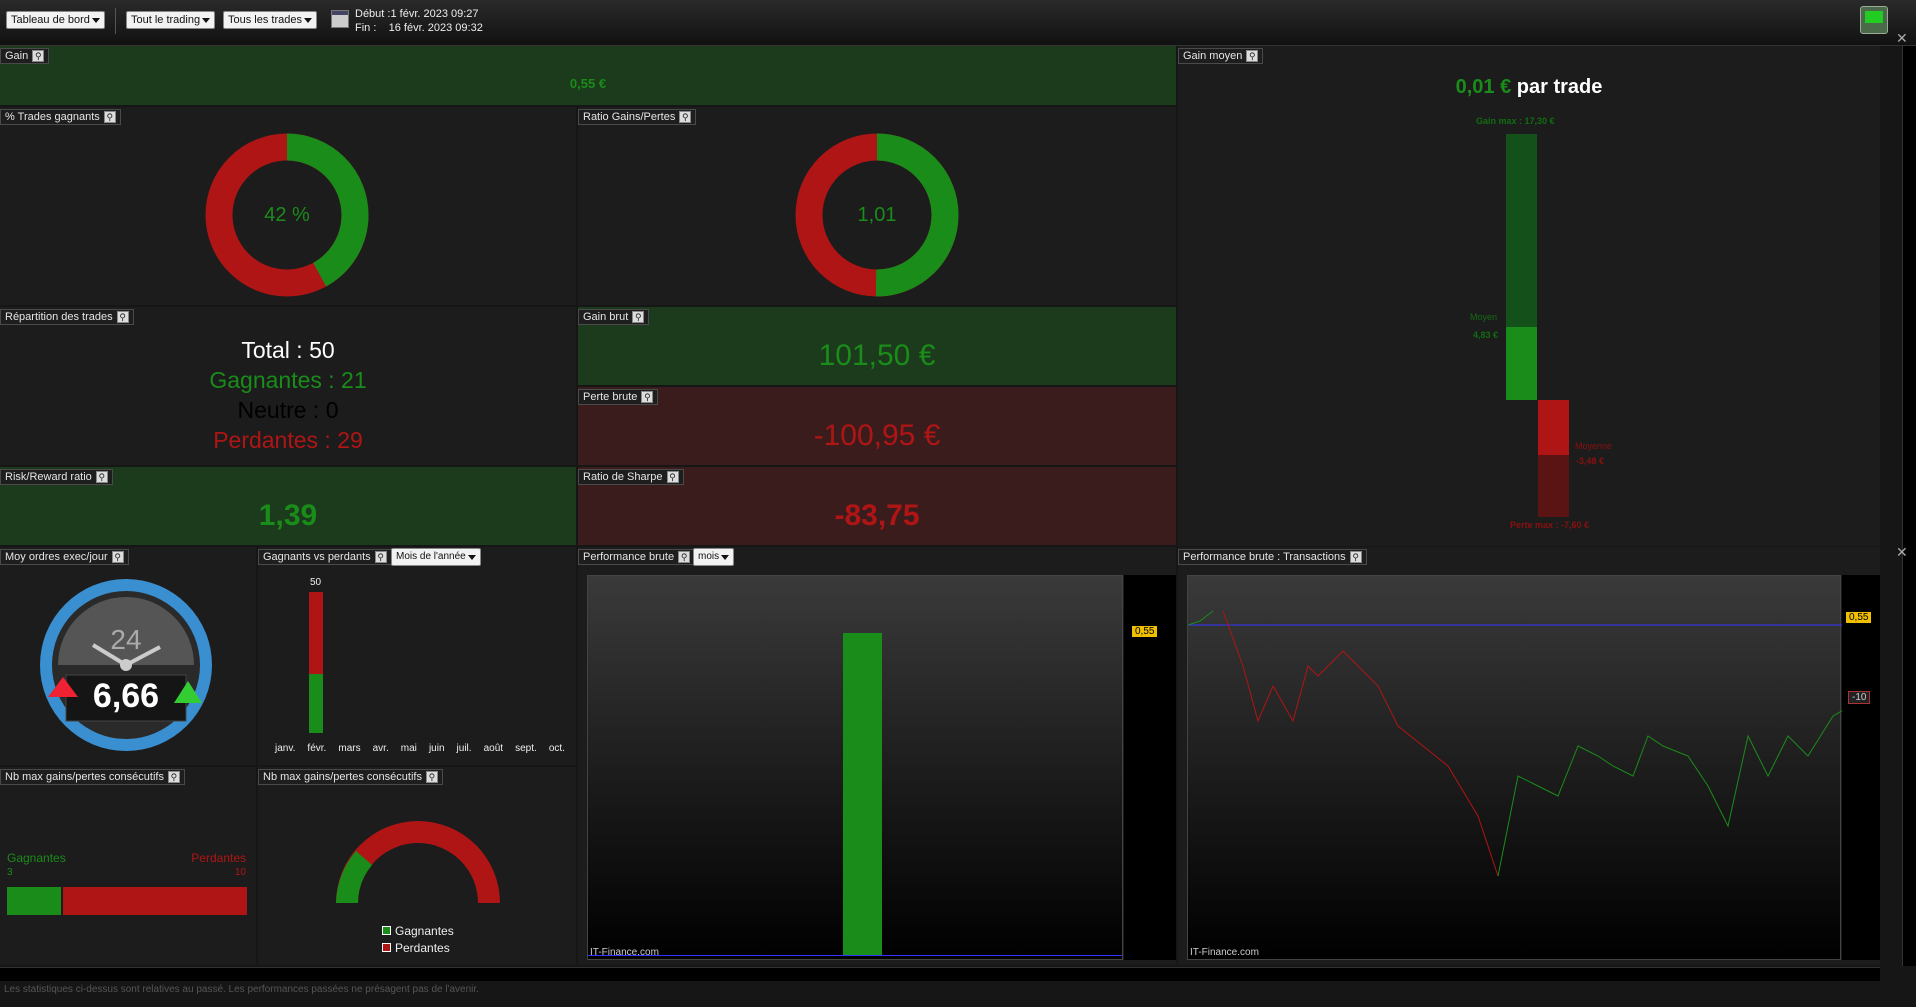 The image size is (1916, 1007). I want to click on moy-ordres-panel: Moy ordres exec/jour ⚲ 24 6,66, so click(128, 656).